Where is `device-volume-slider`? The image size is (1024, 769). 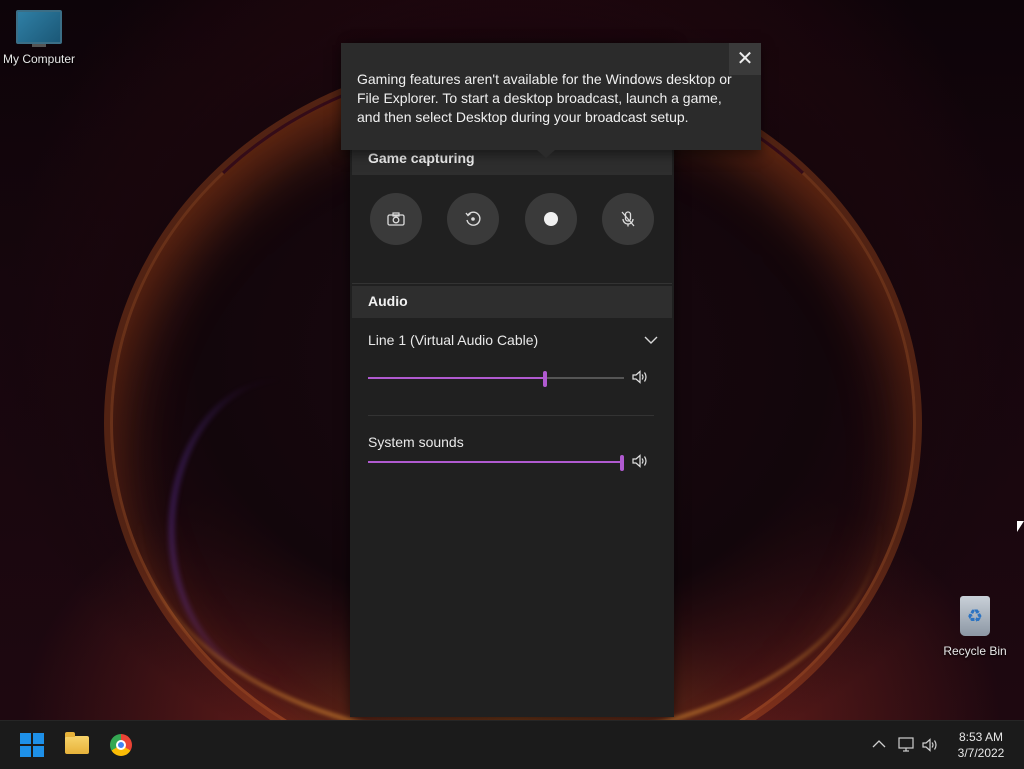
device-volume-slider is located at coordinates (496, 379).